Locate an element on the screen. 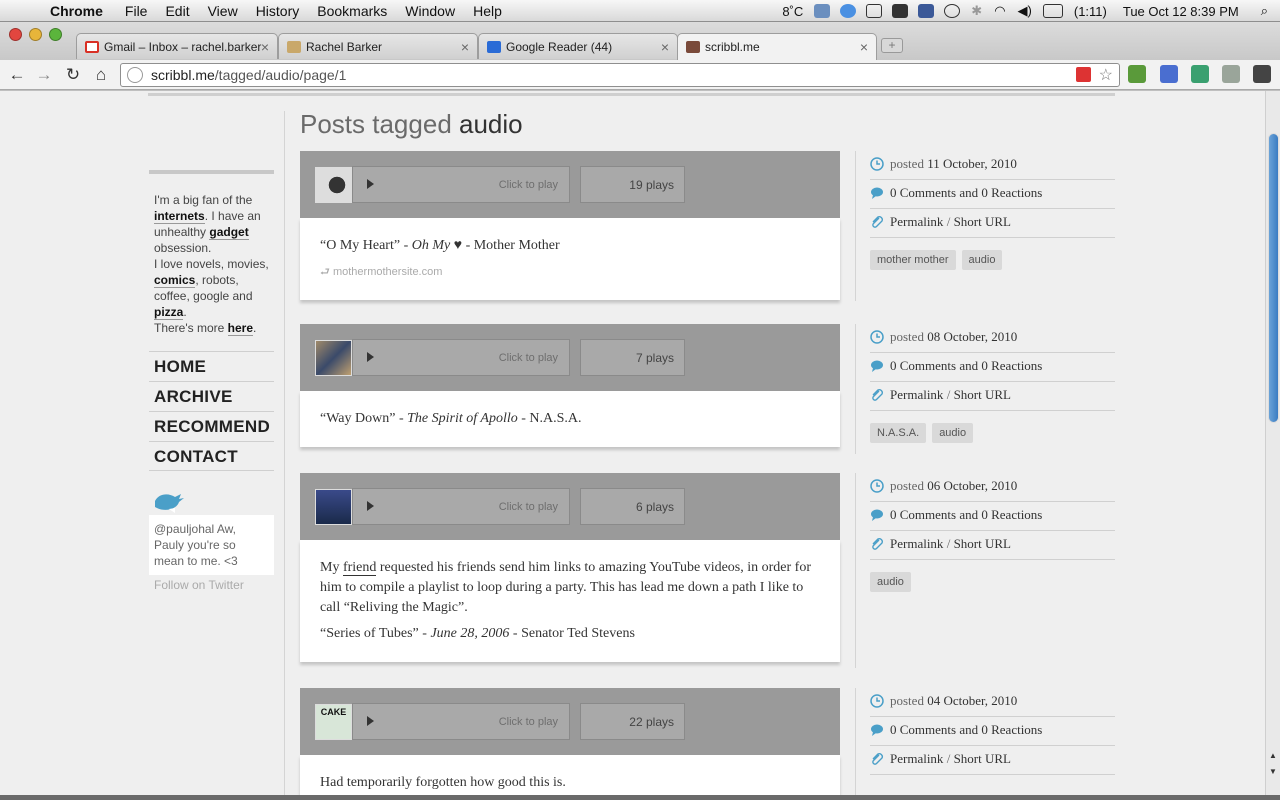  here-link: here is located at coordinates (240, 328).